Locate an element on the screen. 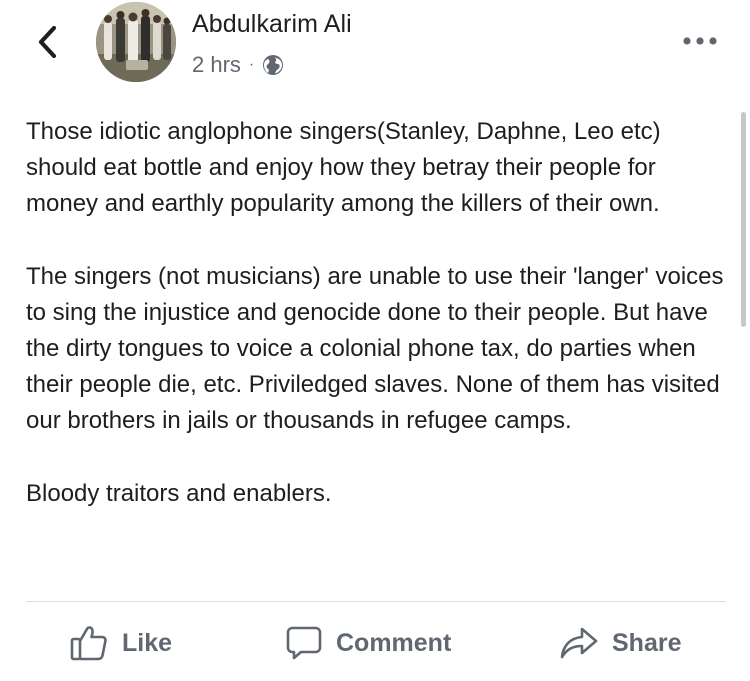 The width and height of the screenshot is (750, 681). globe-icon is located at coordinates (273, 65).